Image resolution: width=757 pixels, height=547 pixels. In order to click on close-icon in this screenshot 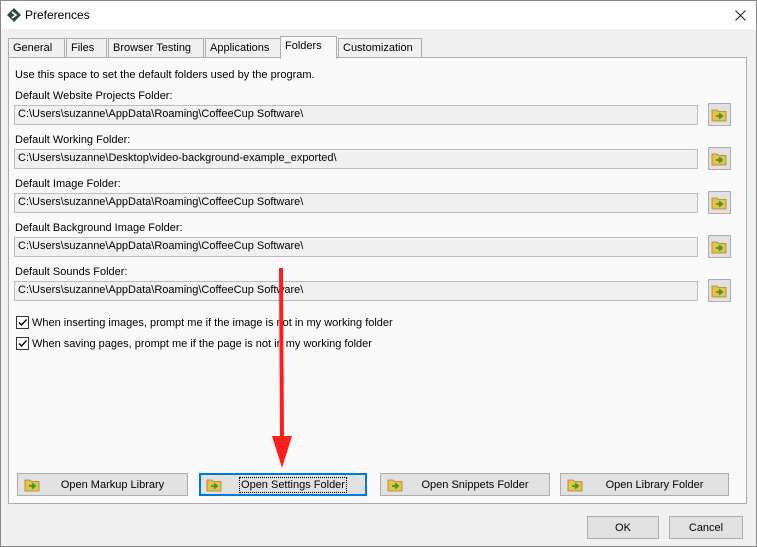, I will do `click(740, 15)`.